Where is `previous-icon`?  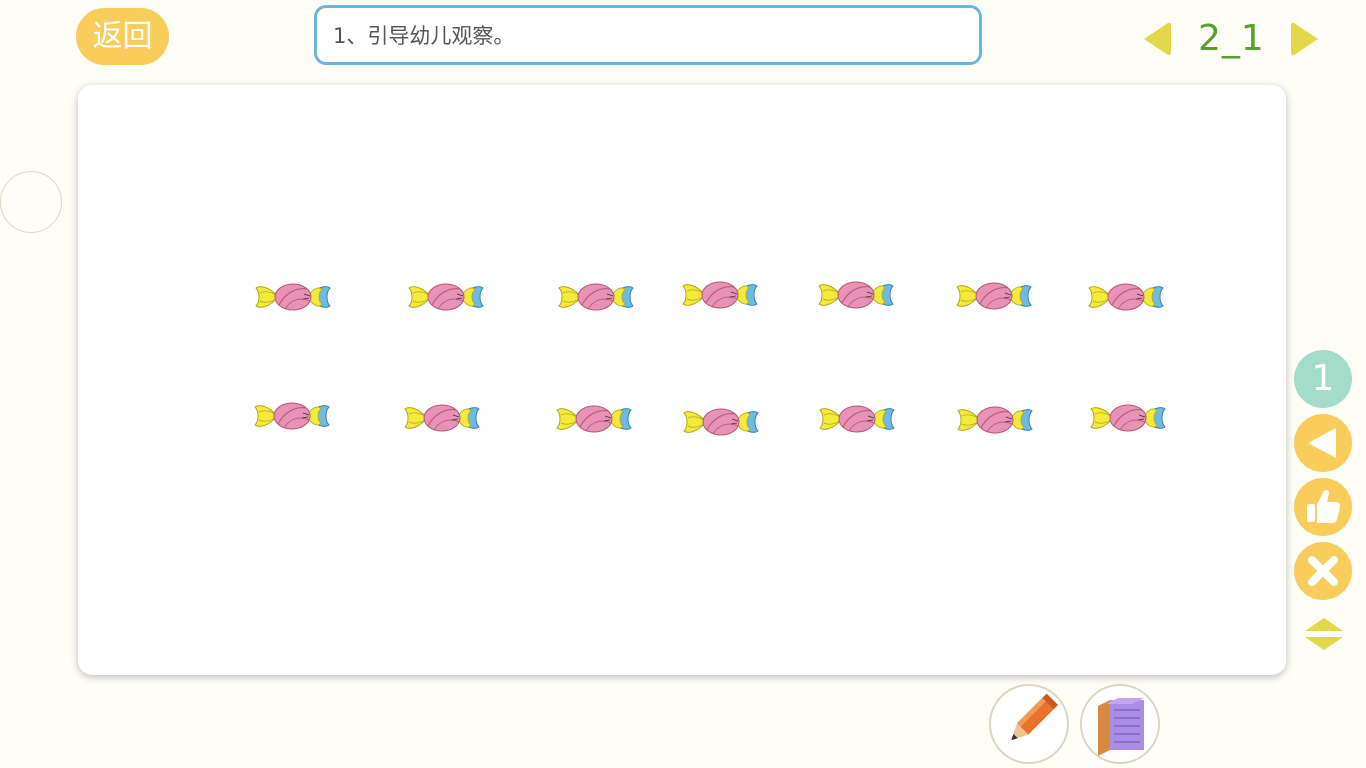
previous-icon is located at coordinates (1322, 443).